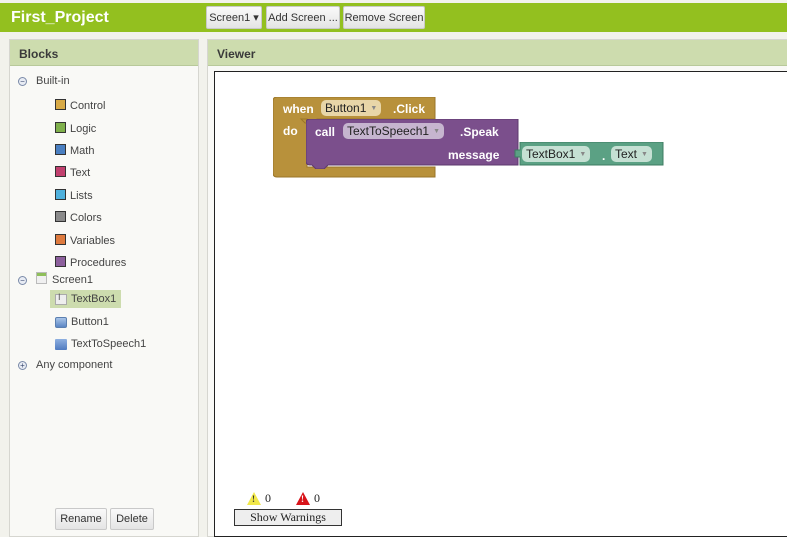  Describe the element at coordinates (80, 173) in the screenshot. I see `builtin-item-label: Text` at that location.